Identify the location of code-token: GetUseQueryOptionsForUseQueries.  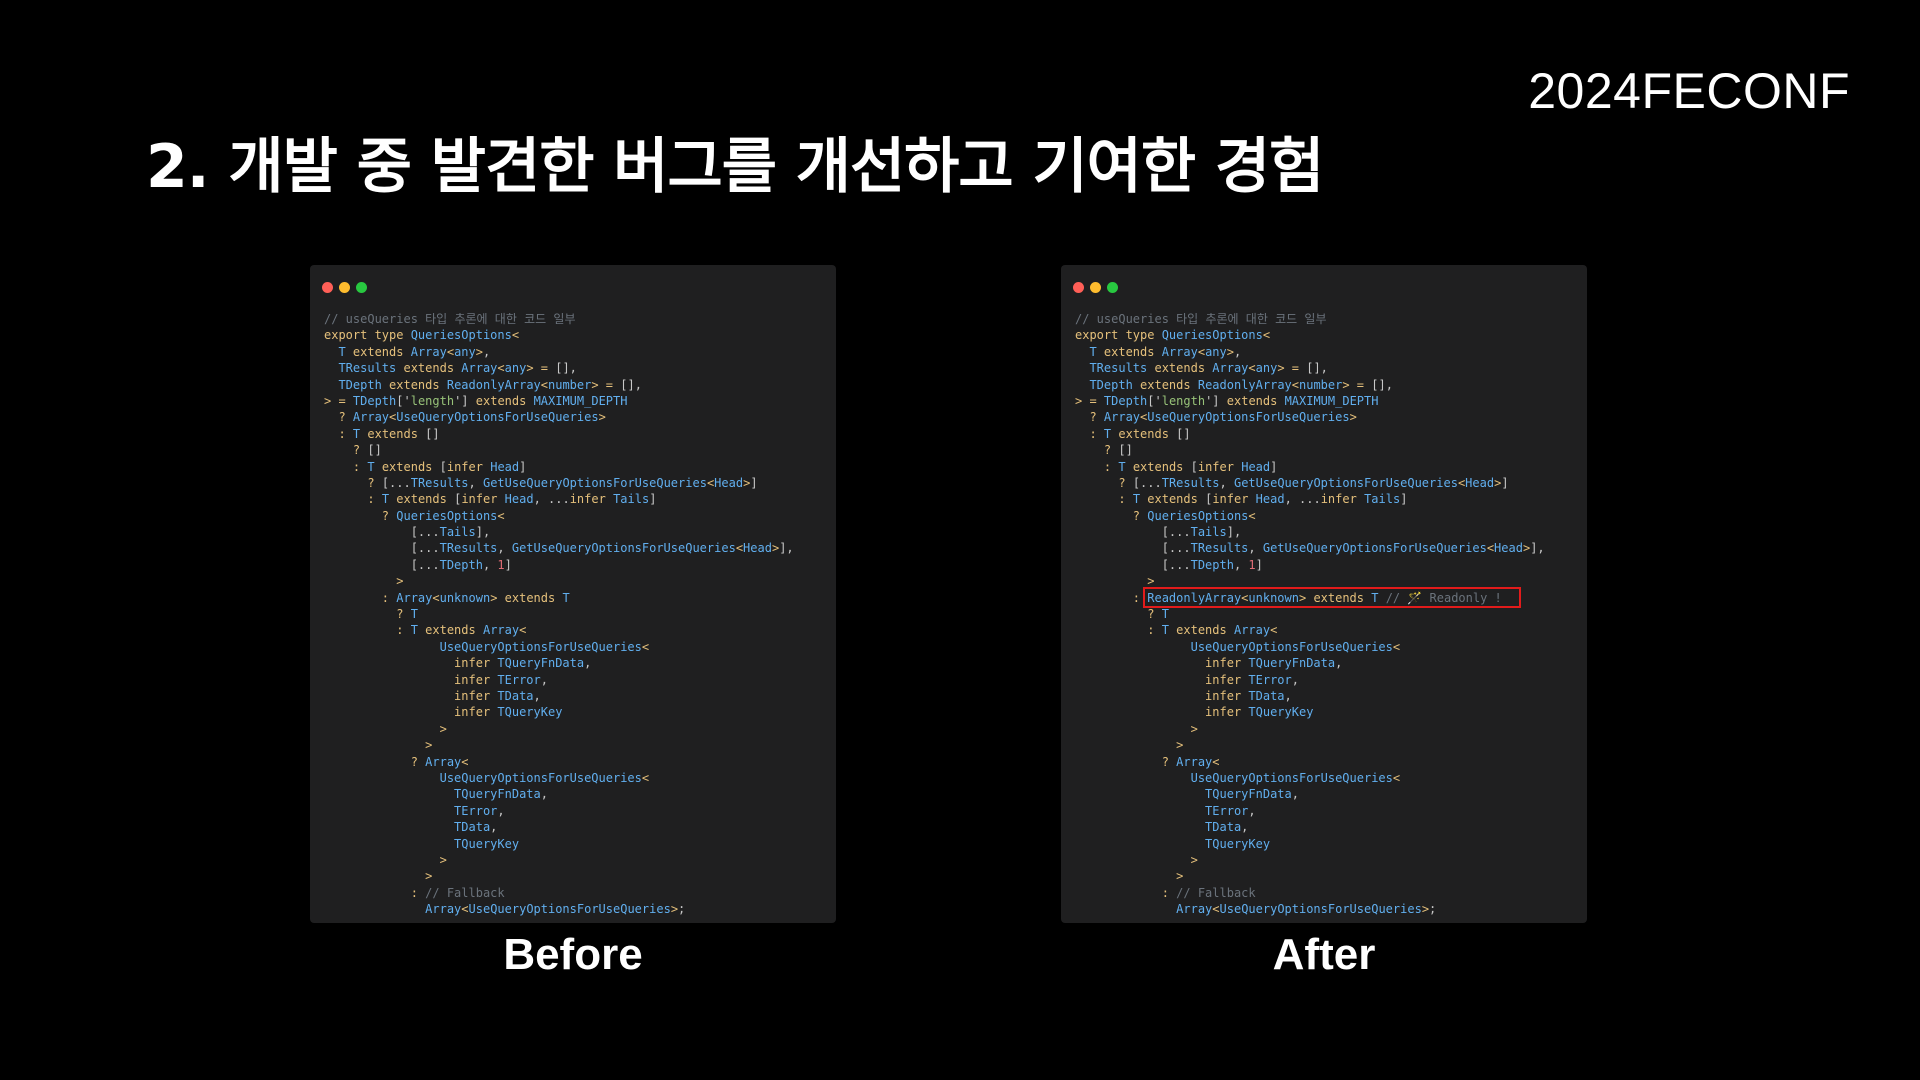
(594, 482).